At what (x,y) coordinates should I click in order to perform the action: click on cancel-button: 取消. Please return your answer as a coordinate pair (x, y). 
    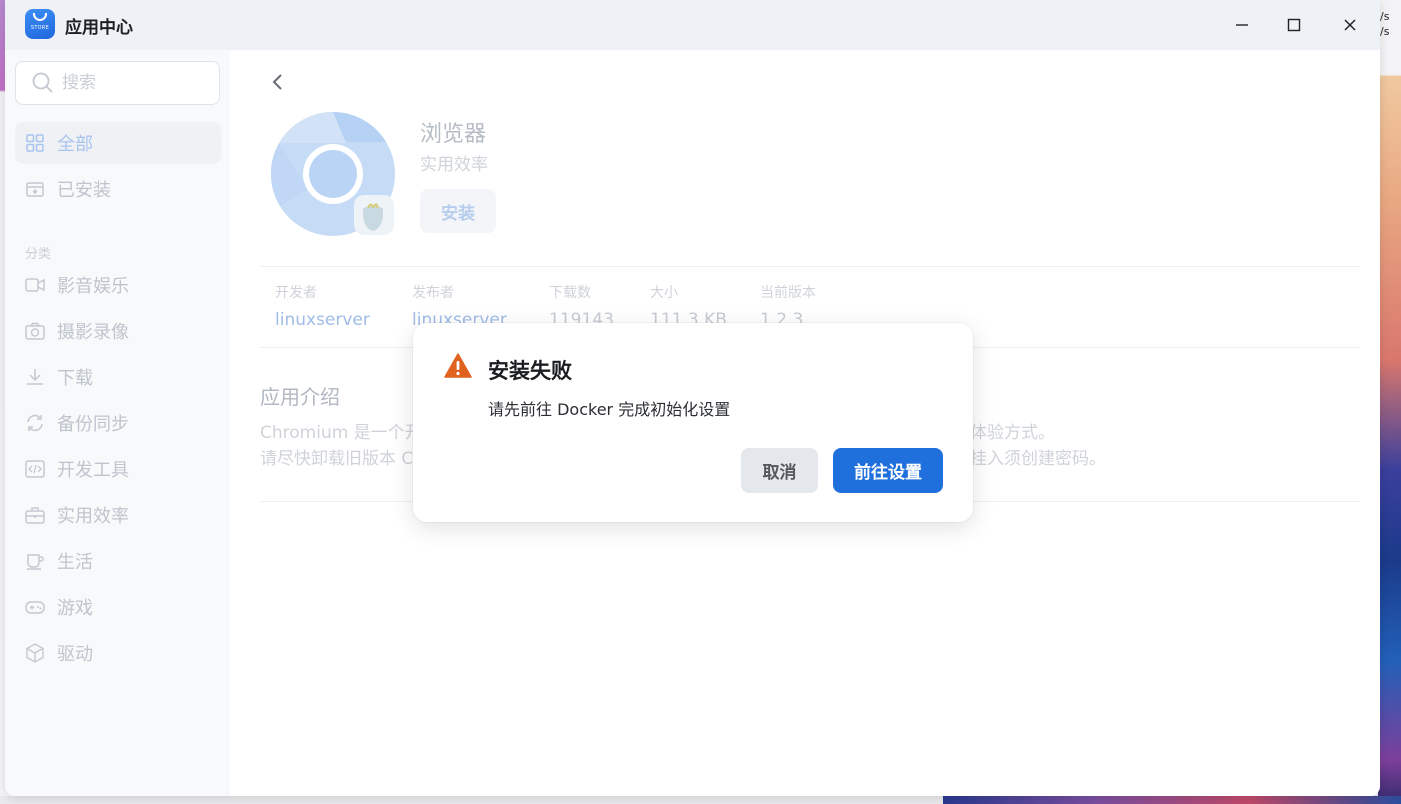
    Looking at the image, I should click on (779, 470).